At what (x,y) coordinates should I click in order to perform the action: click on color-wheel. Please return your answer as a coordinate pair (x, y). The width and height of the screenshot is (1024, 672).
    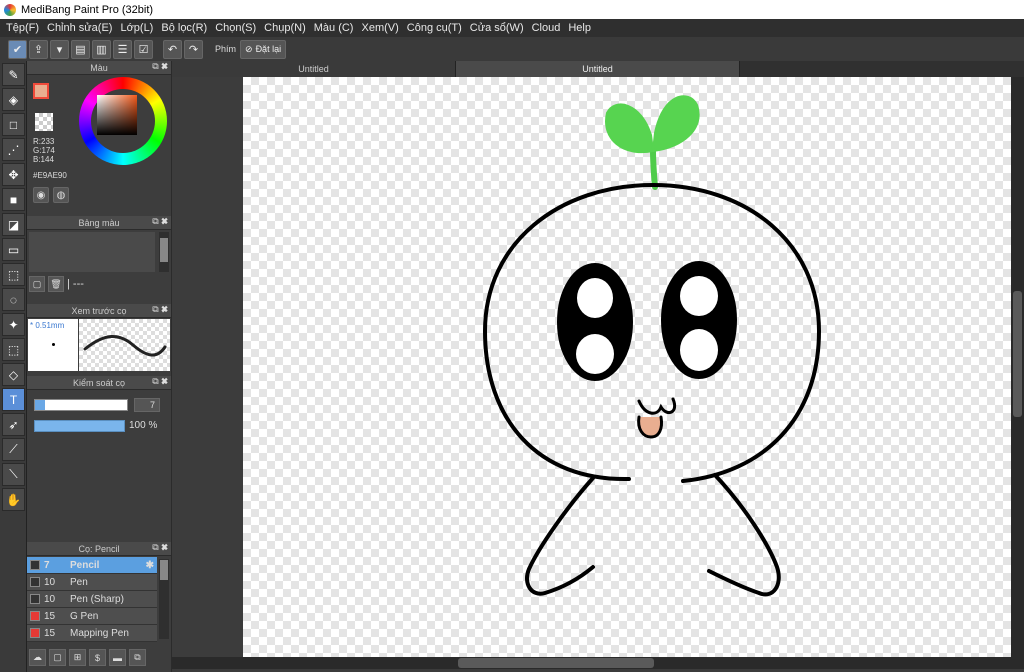
    Looking at the image, I should click on (123, 121).